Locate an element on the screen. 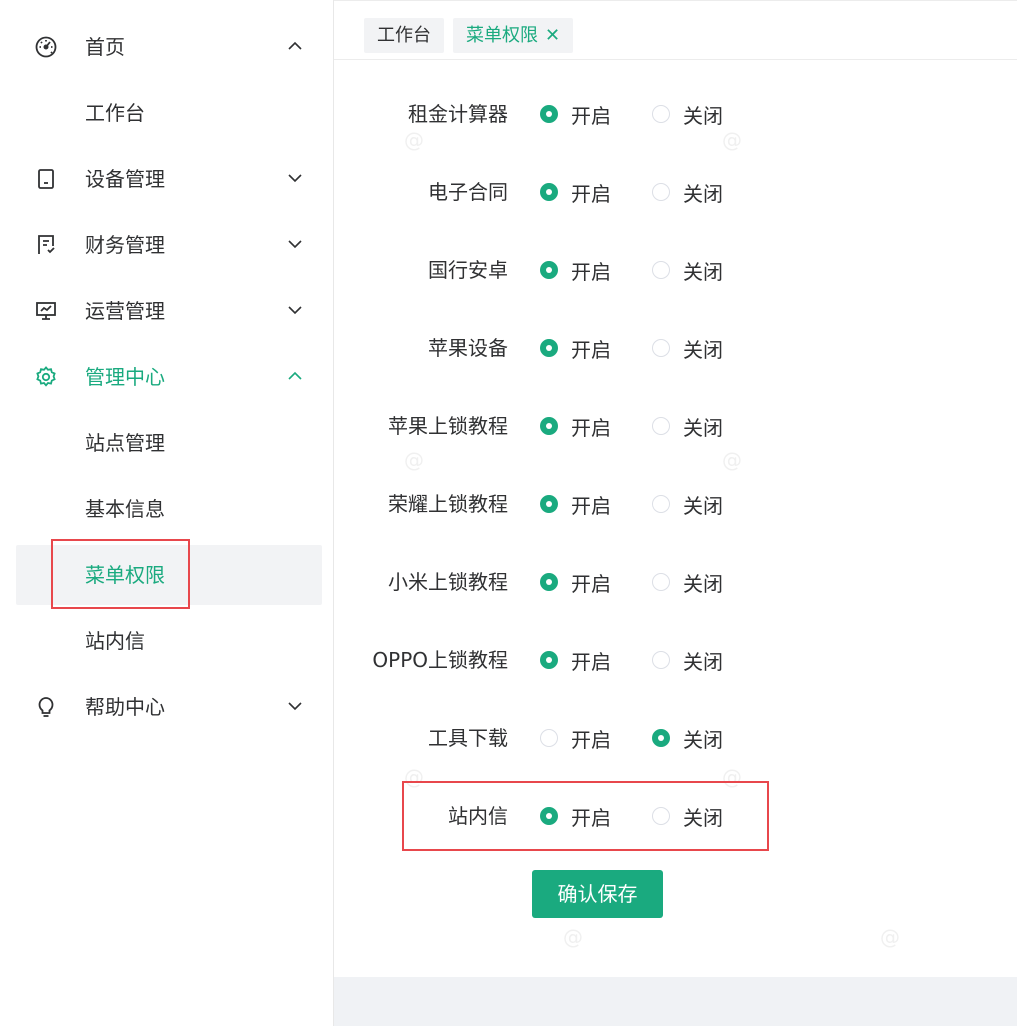  permission-row-internal-messages: 站内信 开启 关闭 is located at coordinates (676, 816).